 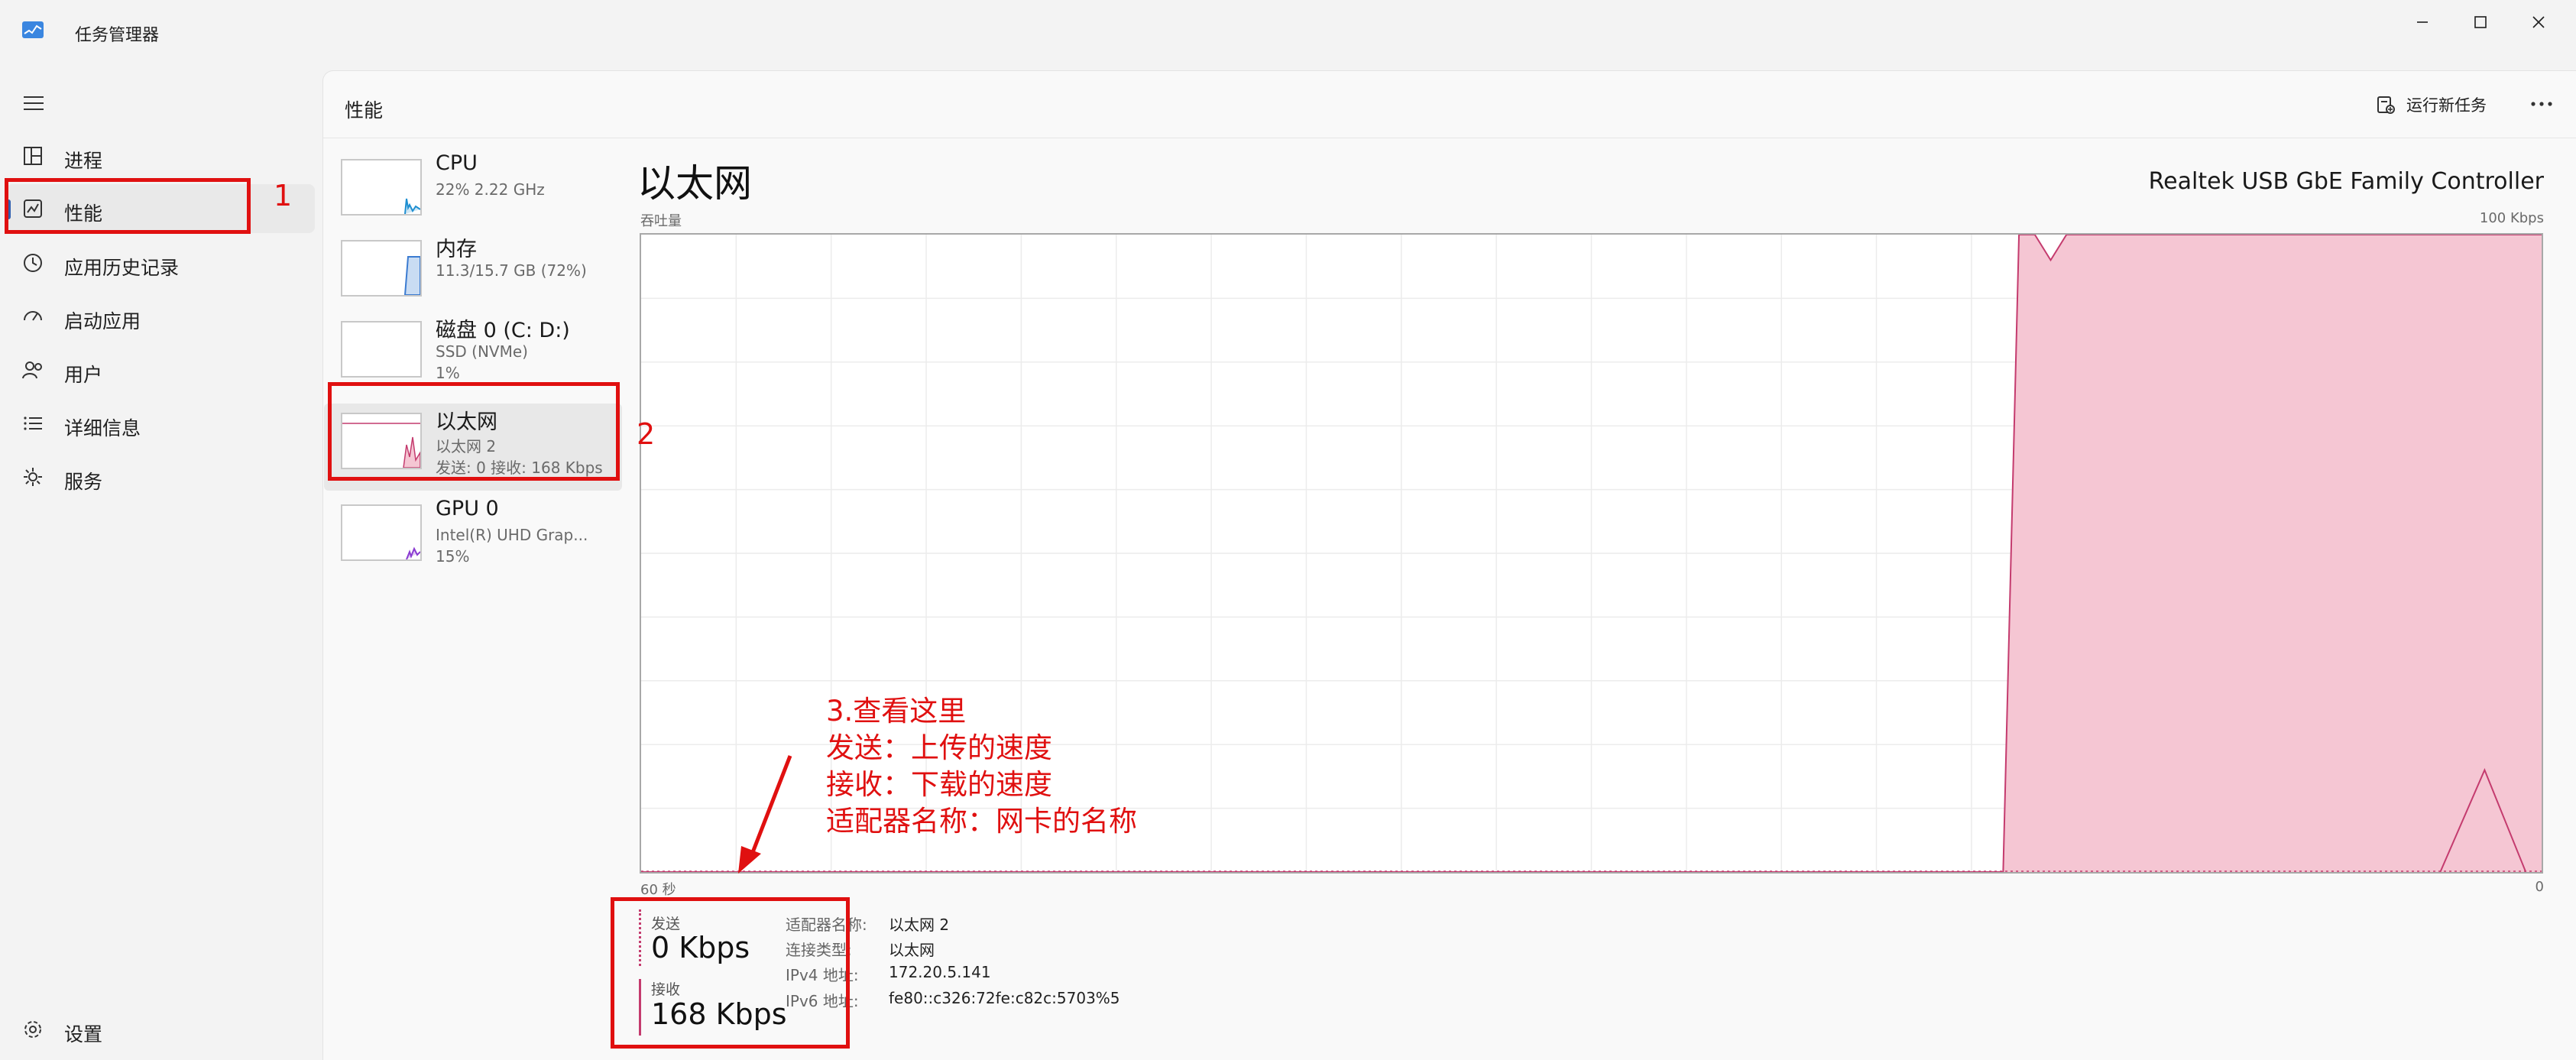 What do you see at coordinates (83, 482) in the screenshot?
I see `nav-label: 服务` at bounding box center [83, 482].